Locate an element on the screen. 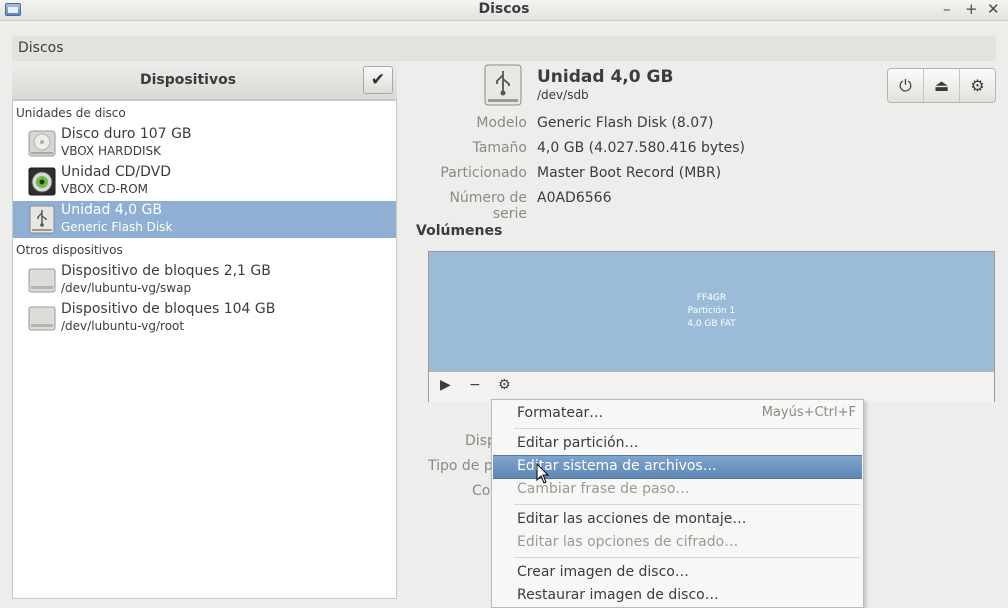 This screenshot has height=608, width=1008. partitioning-value: Master Boot Record (MBR) is located at coordinates (629, 173).